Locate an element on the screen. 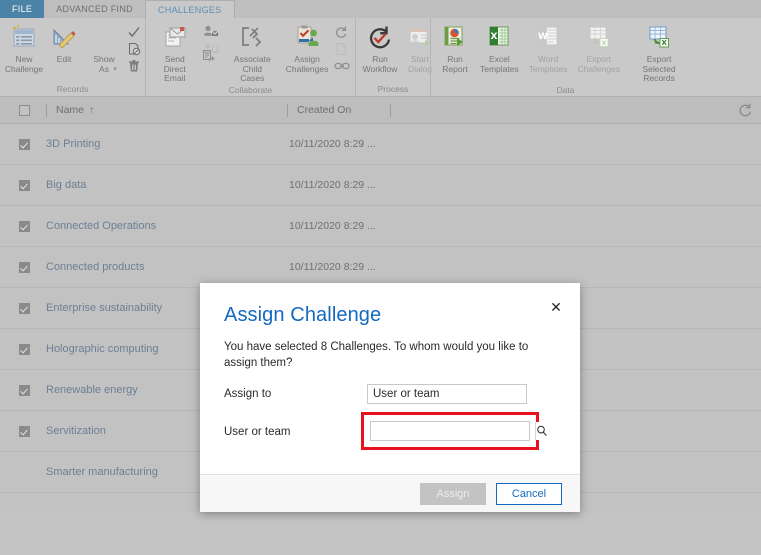 This screenshot has width=761, height=555. start-dialog-label: Start Dialog is located at coordinates (420, 64).